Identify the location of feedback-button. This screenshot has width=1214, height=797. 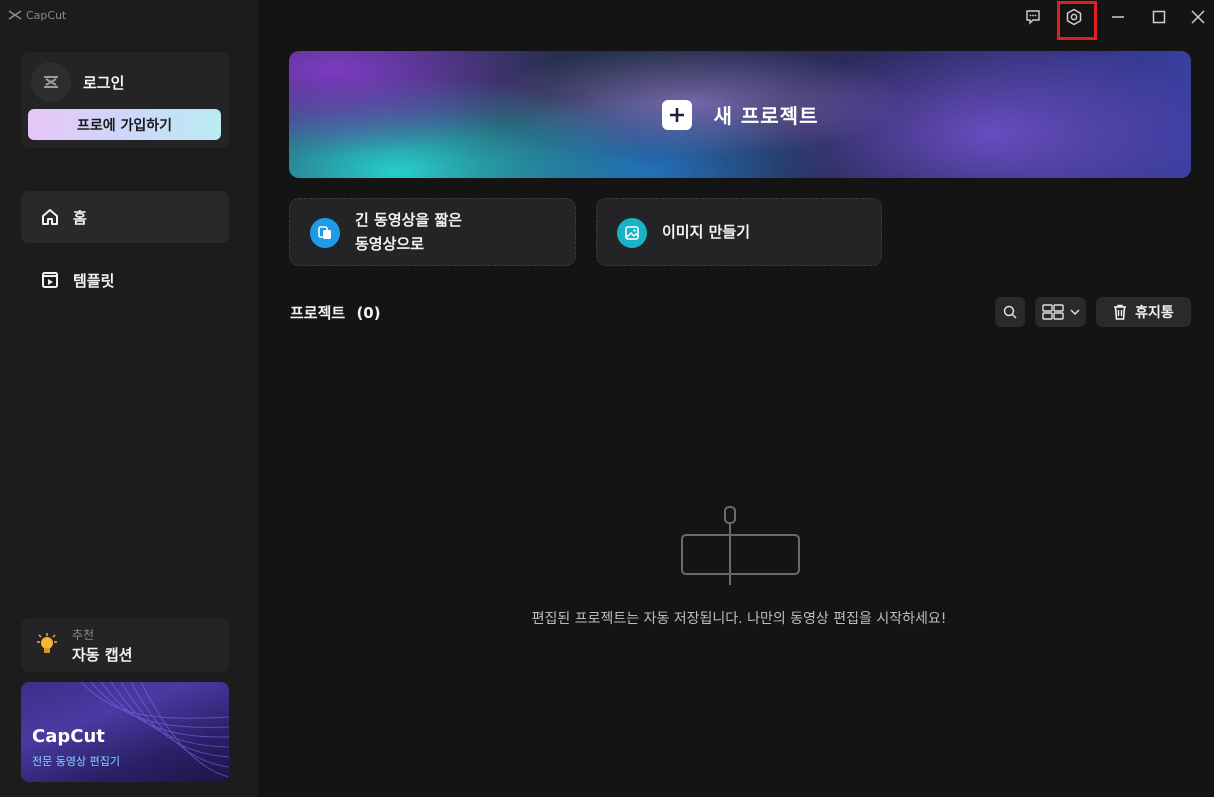
(1033, 17).